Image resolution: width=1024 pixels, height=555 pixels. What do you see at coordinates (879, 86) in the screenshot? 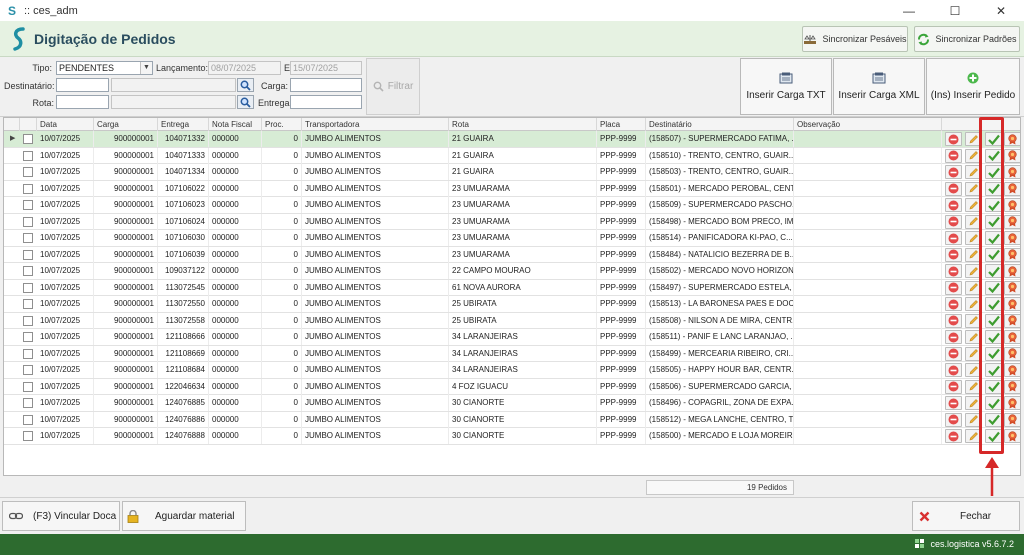
I see `inserir-carga-xml-button: Inserir Carga XML` at bounding box center [879, 86].